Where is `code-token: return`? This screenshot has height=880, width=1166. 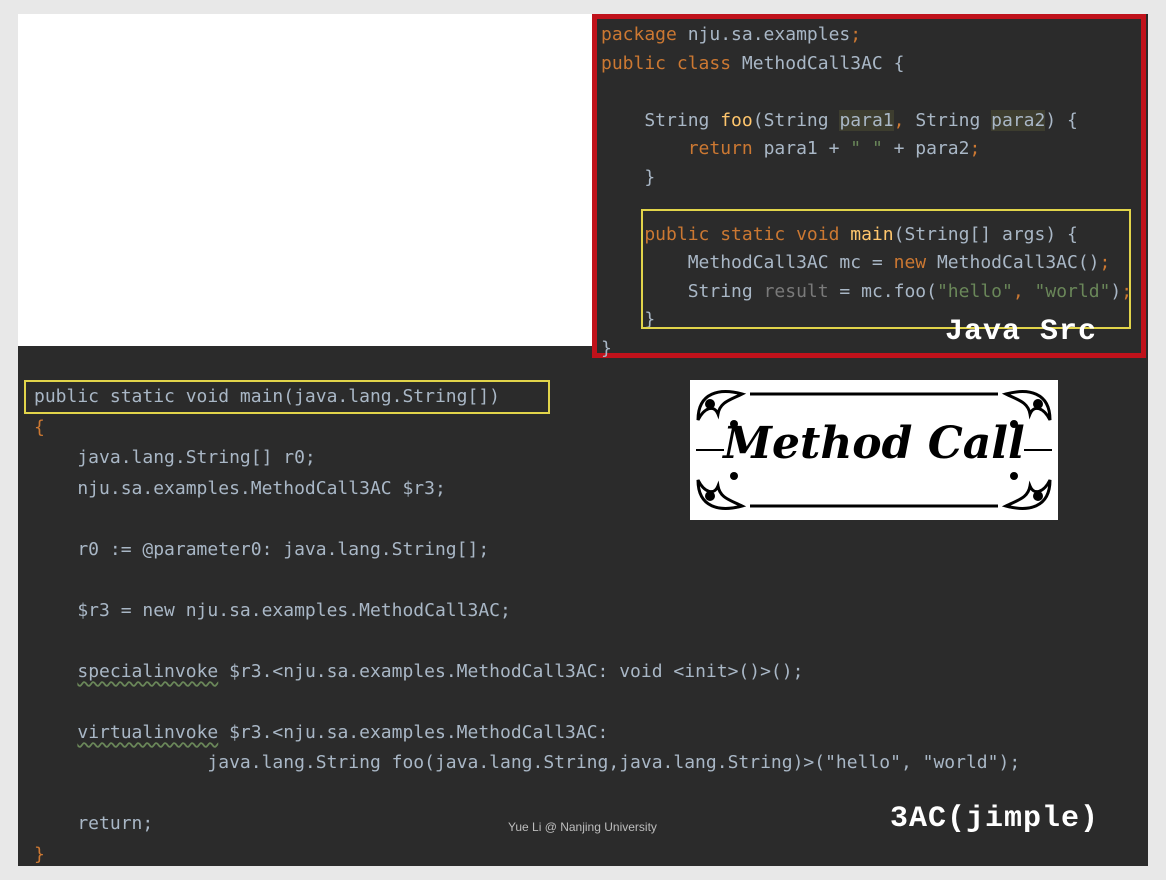
code-token: return is located at coordinates (682, 148).